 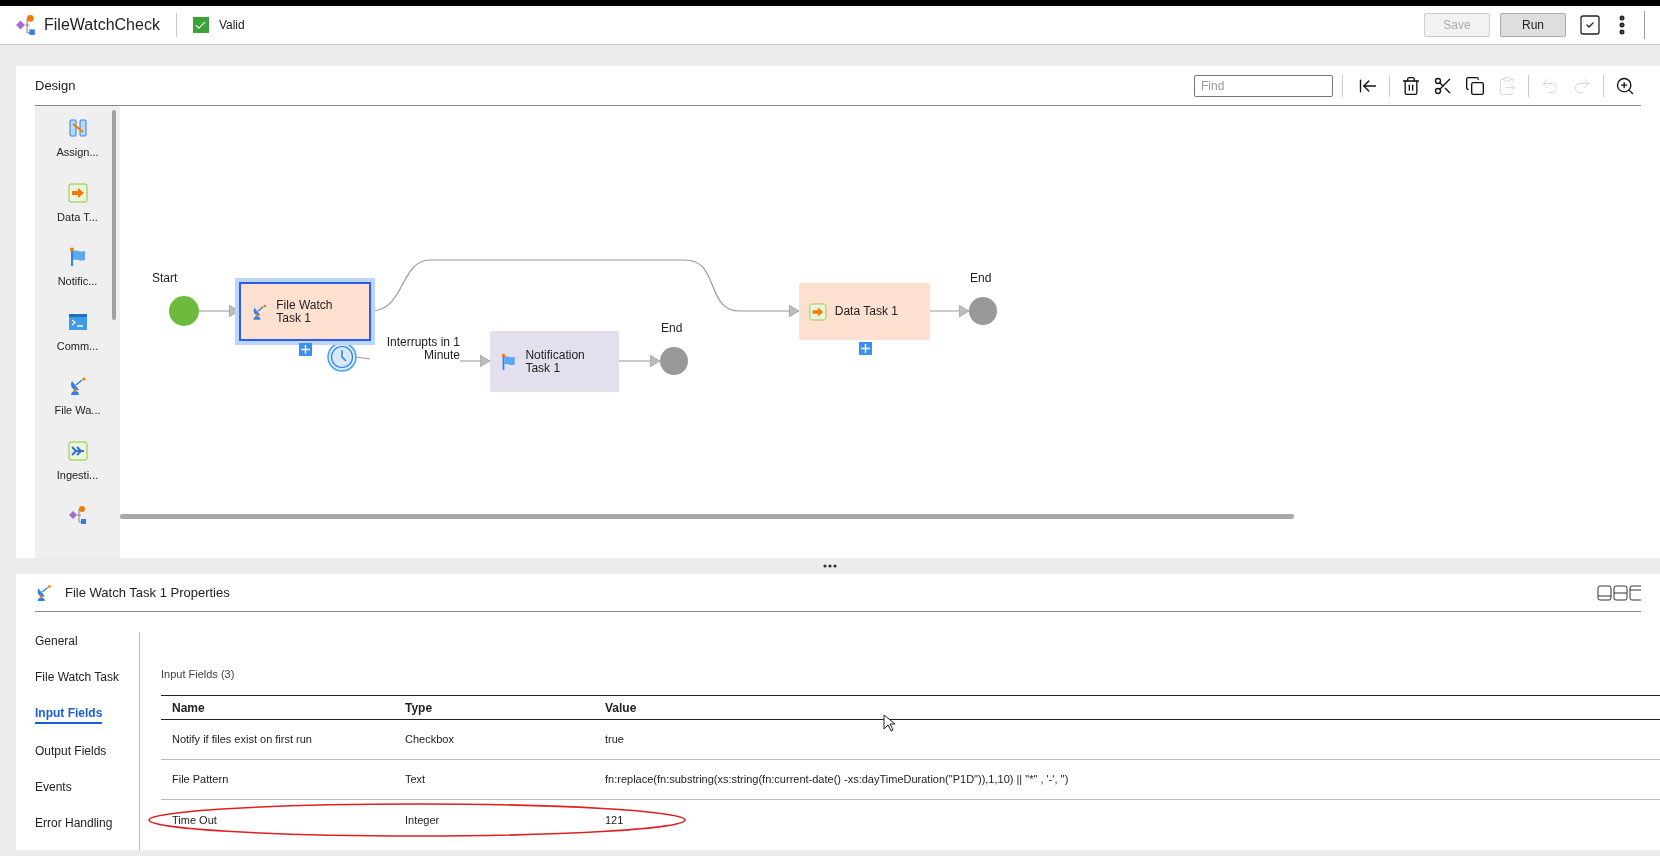 What do you see at coordinates (200, 780) in the screenshot?
I see `table-cell-text: File Pattern` at bounding box center [200, 780].